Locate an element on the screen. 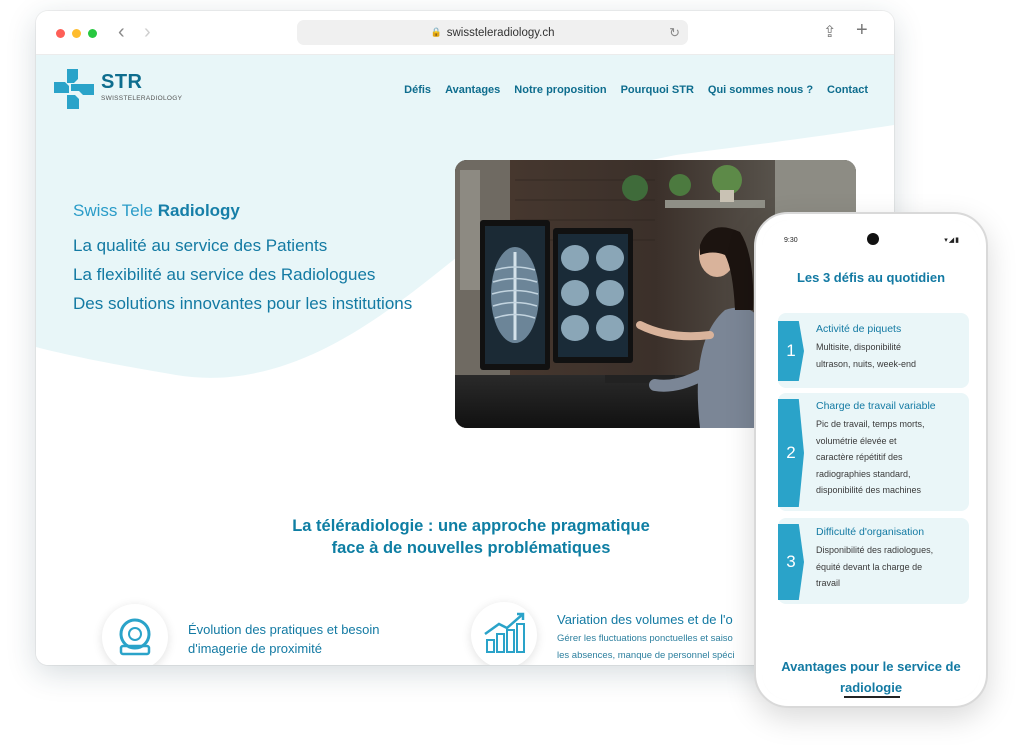  phone-section-title: Les 3 défis au quotidien is located at coordinates (871, 277).